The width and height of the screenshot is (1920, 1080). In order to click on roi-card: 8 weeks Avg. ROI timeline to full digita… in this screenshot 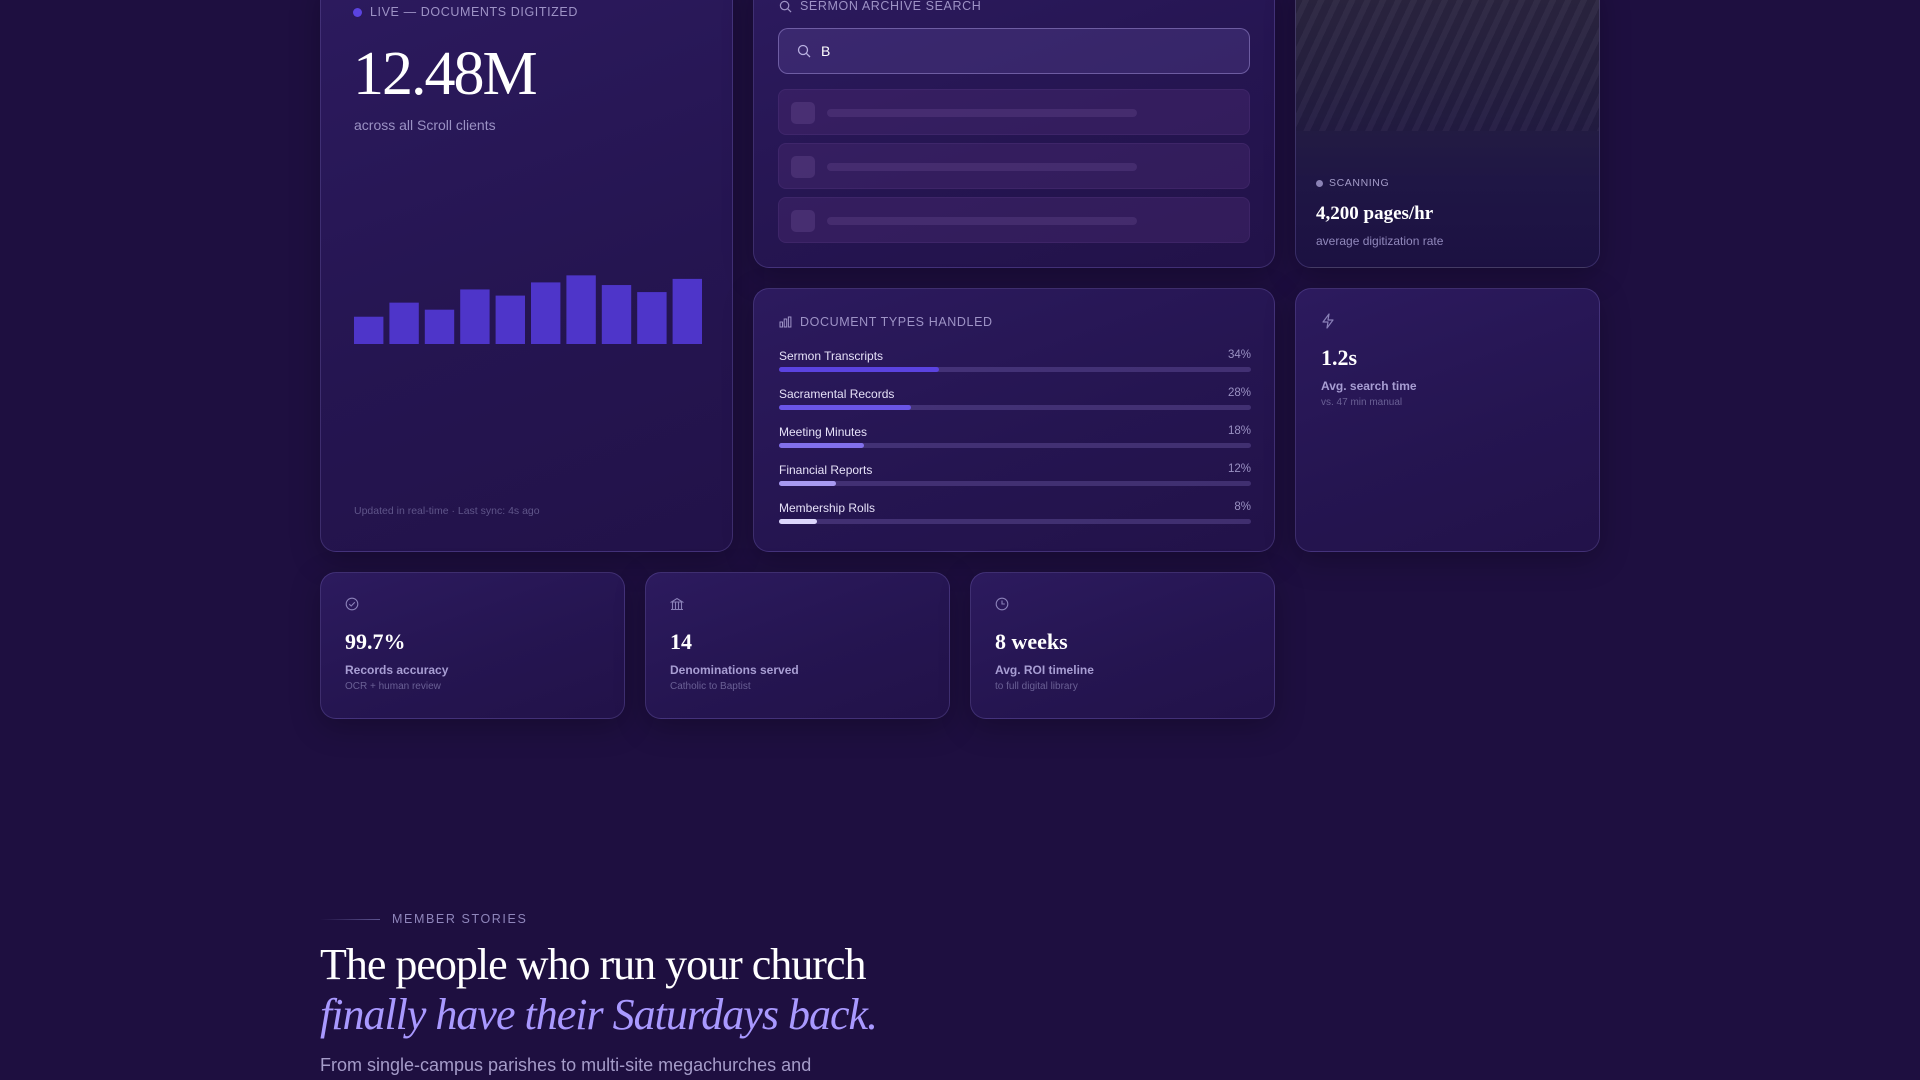, I will do `click(1122, 645)`.